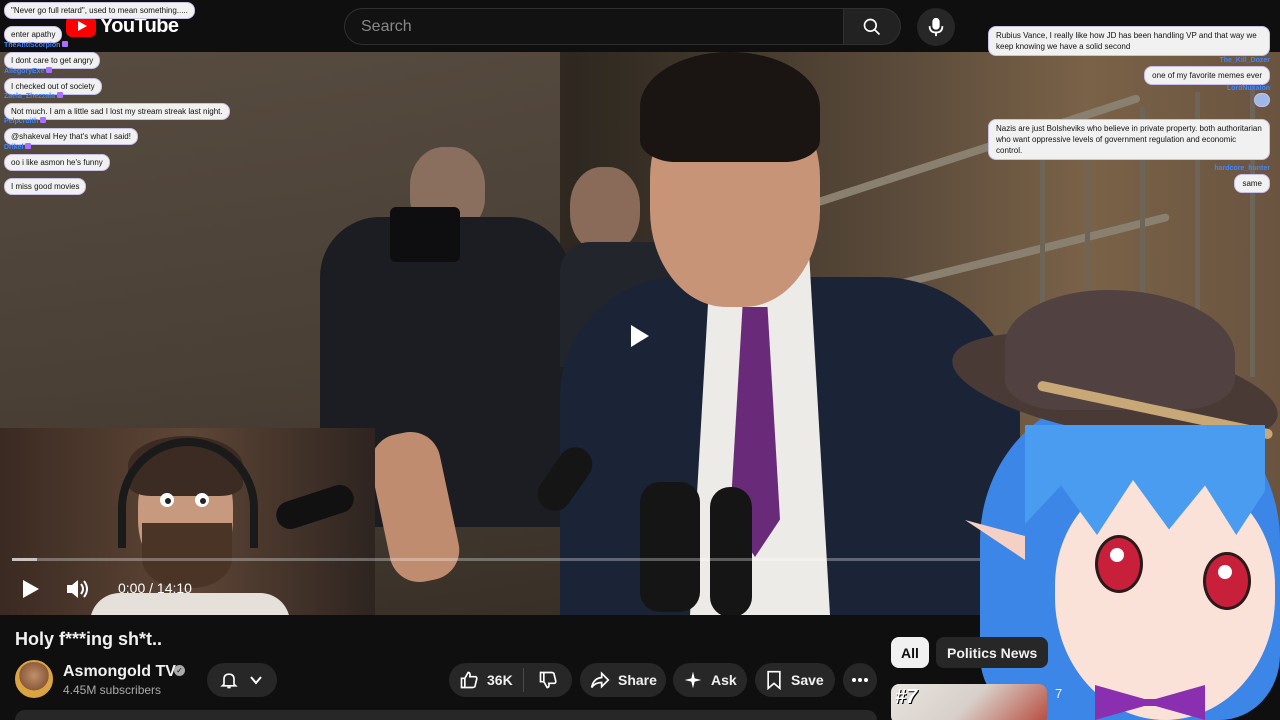  I want to click on save-label: Save, so click(807, 680).